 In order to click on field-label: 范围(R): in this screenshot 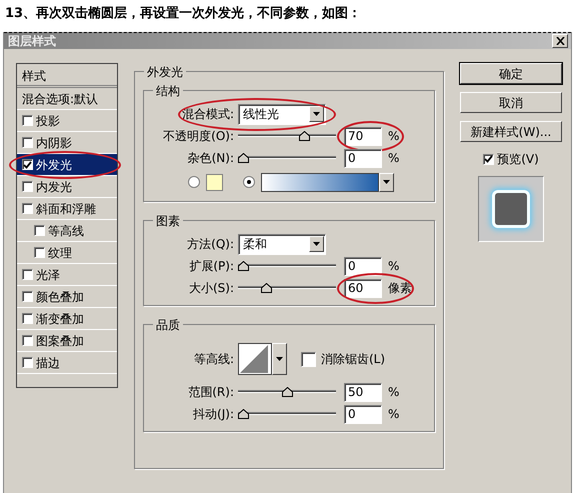, I will do `click(211, 392)`.